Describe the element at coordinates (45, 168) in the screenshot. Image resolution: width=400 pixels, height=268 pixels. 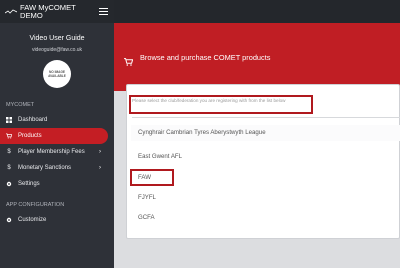
I see `sidebar-item-label: Monetary Sanctions` at that location.